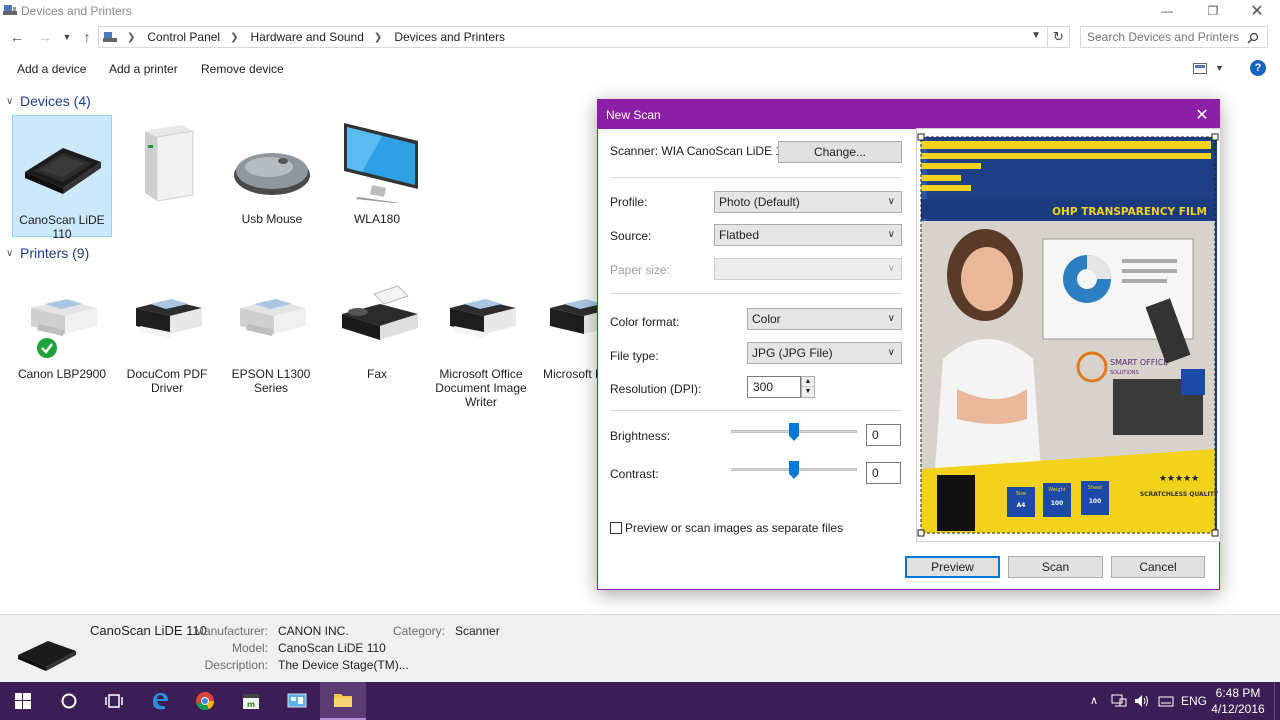  I want to click on printer-ms-pdf: Microsoft P PDF, so click(567, 327).